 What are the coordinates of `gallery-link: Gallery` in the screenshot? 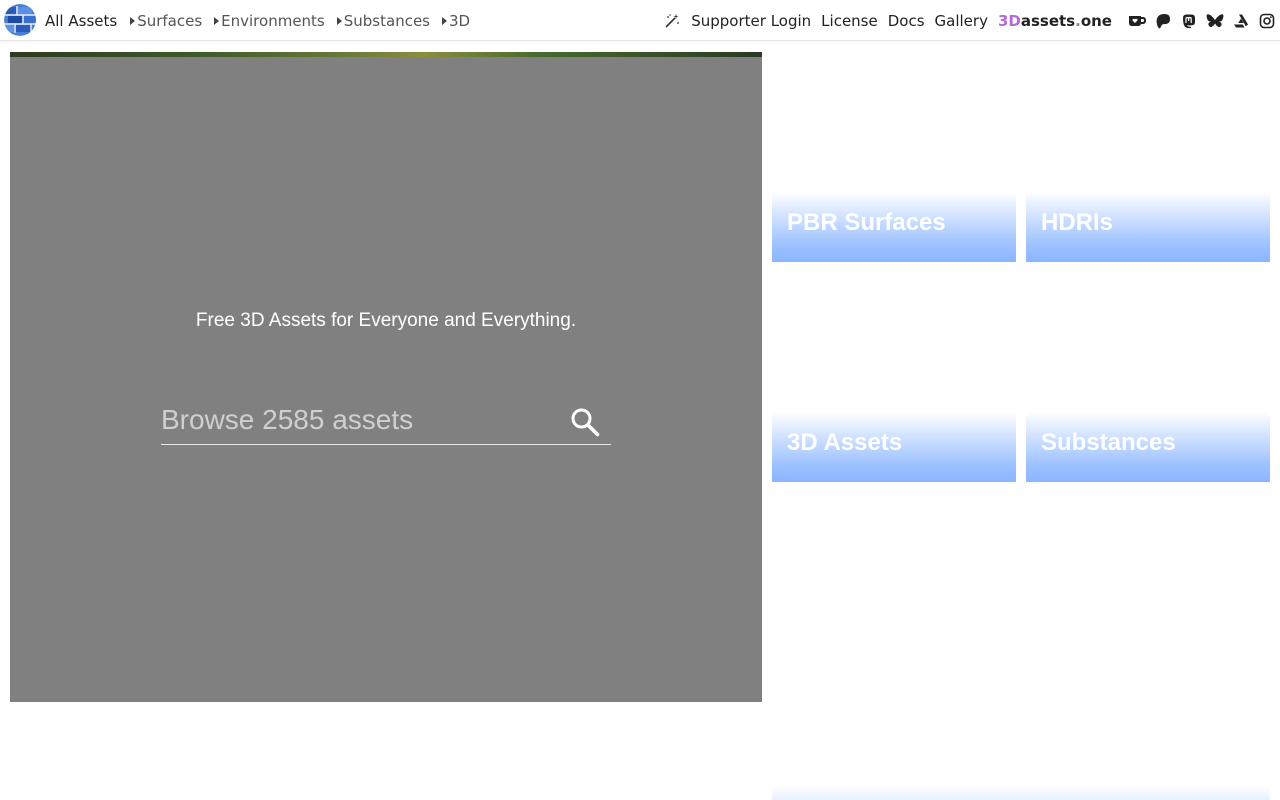 It's located at (961, 21).